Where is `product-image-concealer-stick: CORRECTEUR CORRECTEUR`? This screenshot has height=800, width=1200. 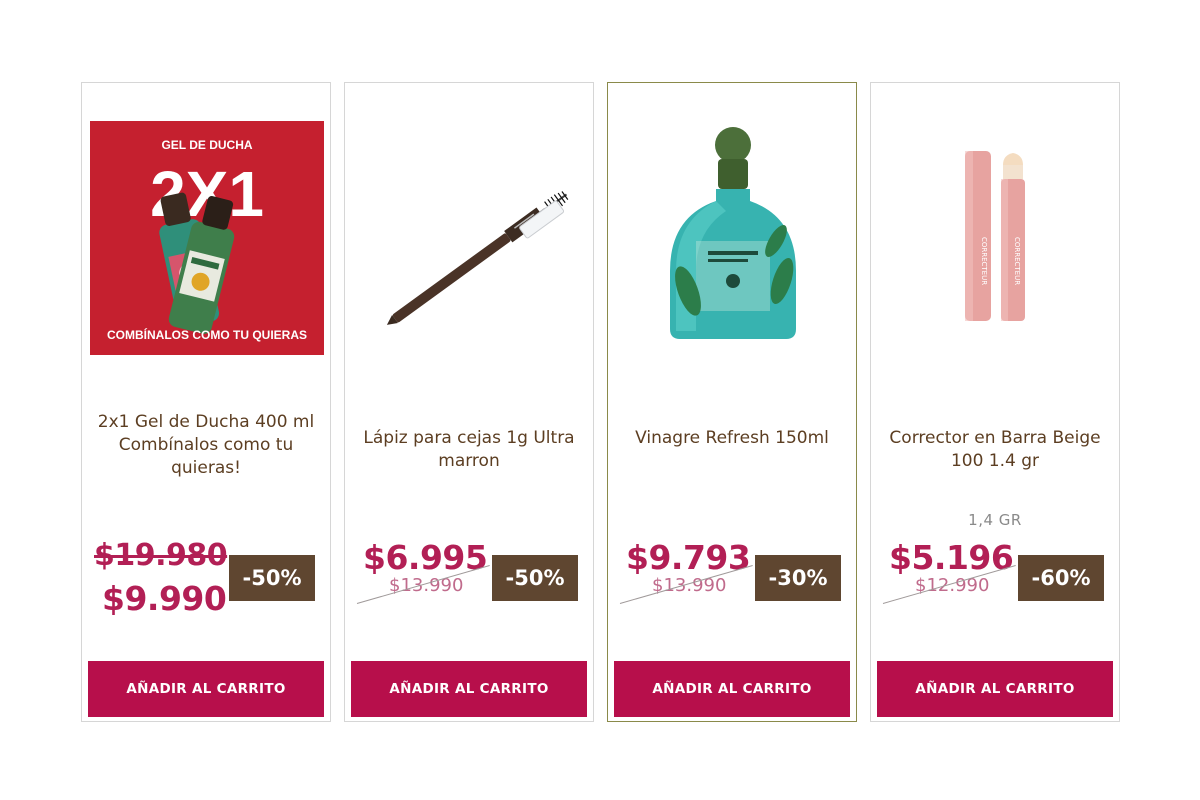
product-image-concealer-stick: CORRECTEUR CORRECTEUR is located at coordinates (996, 238).